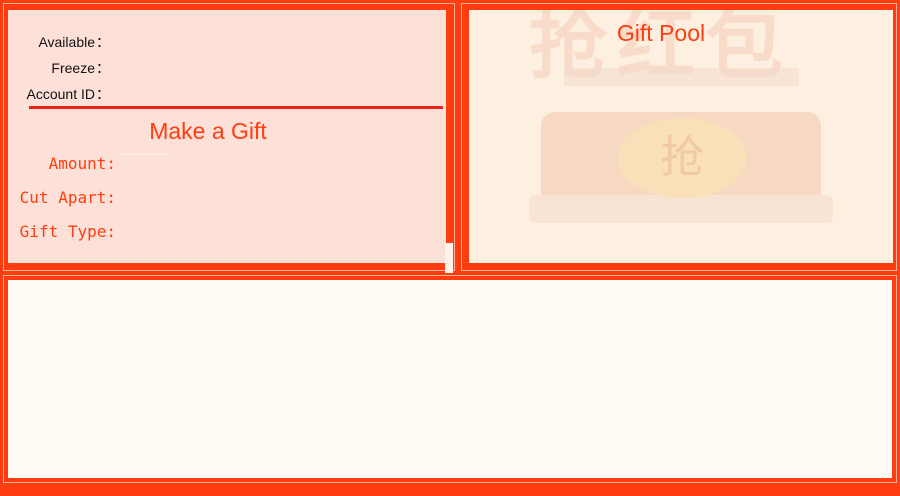 The width and height of the screenshot is (900, 496). Describe the element at coordinates (236, 107) in the screenshot. I see `divider` at that location.